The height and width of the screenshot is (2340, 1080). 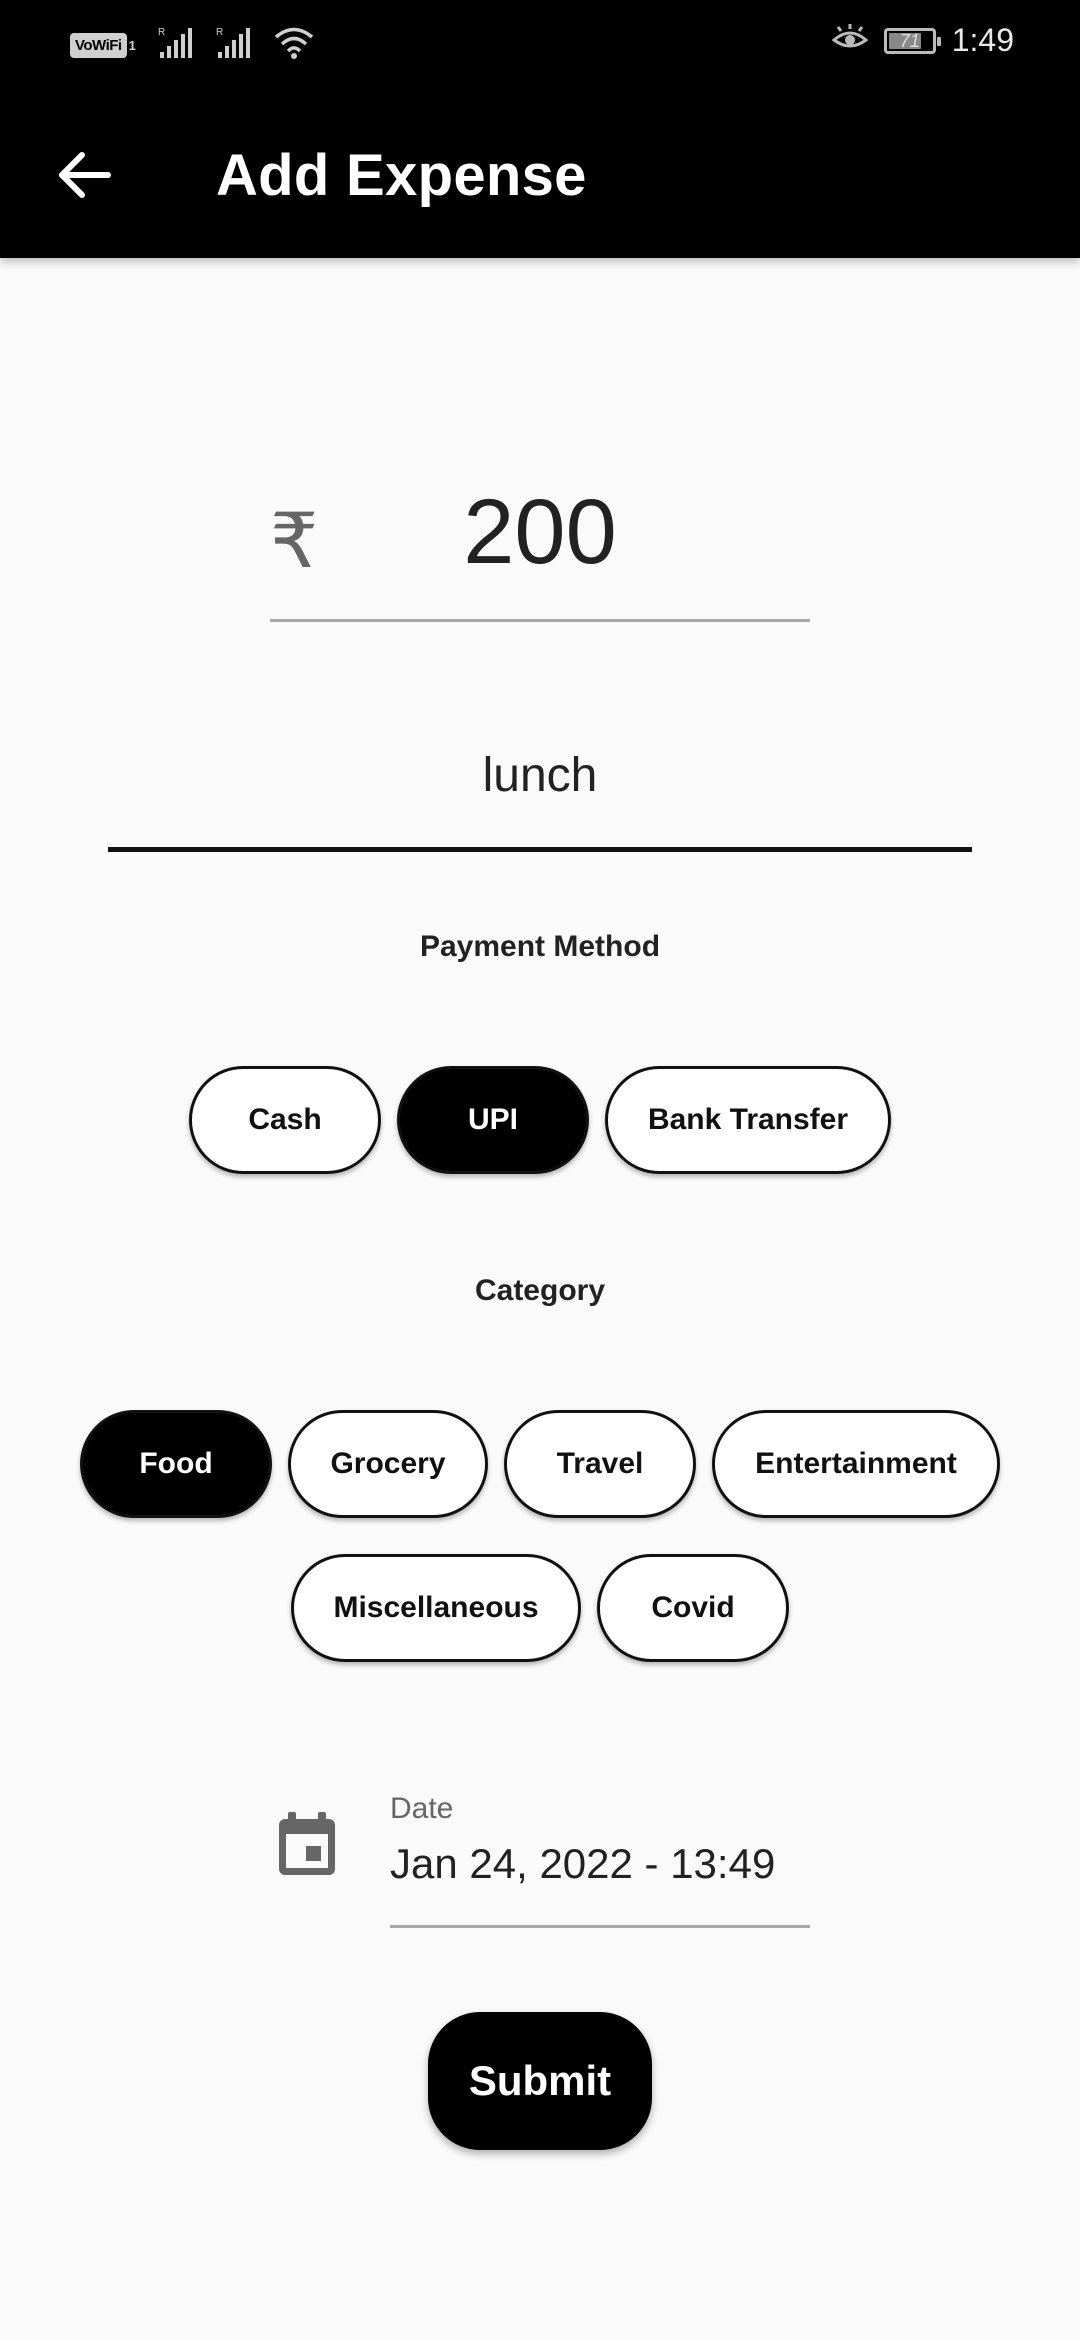 I want to click on sim-index: 1, so click(x=132, y=45).